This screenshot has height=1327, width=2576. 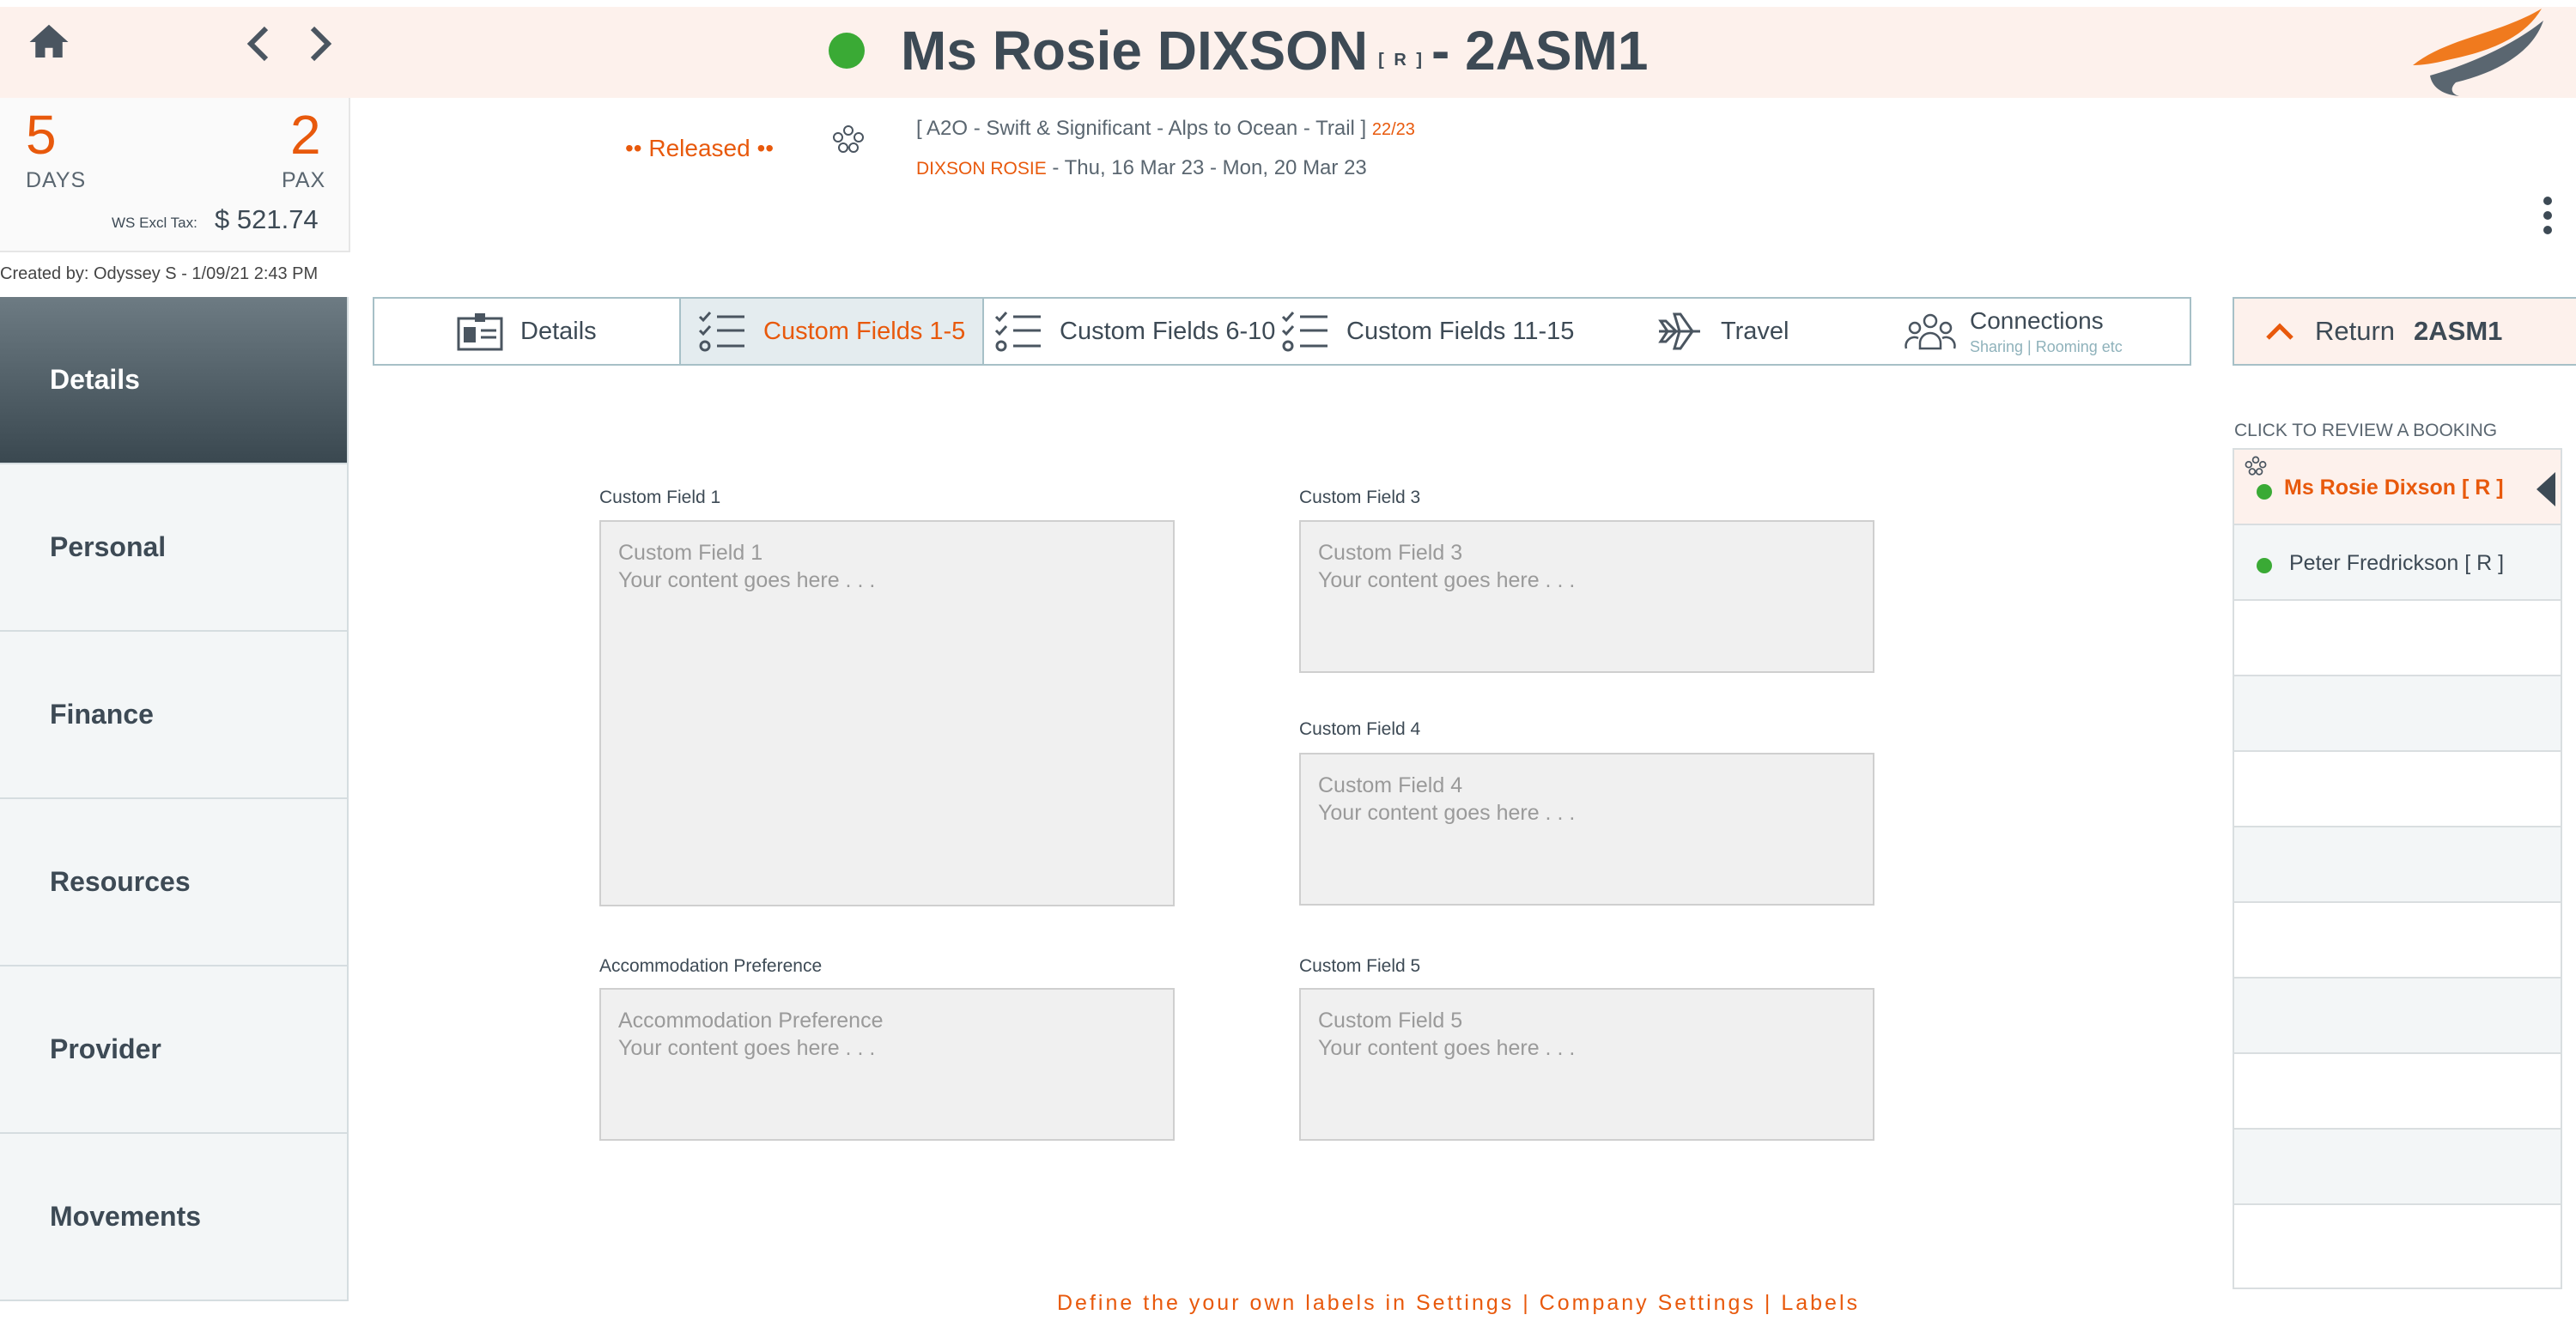 I want to click on tab-details: Details, so click(x=526, y=331).